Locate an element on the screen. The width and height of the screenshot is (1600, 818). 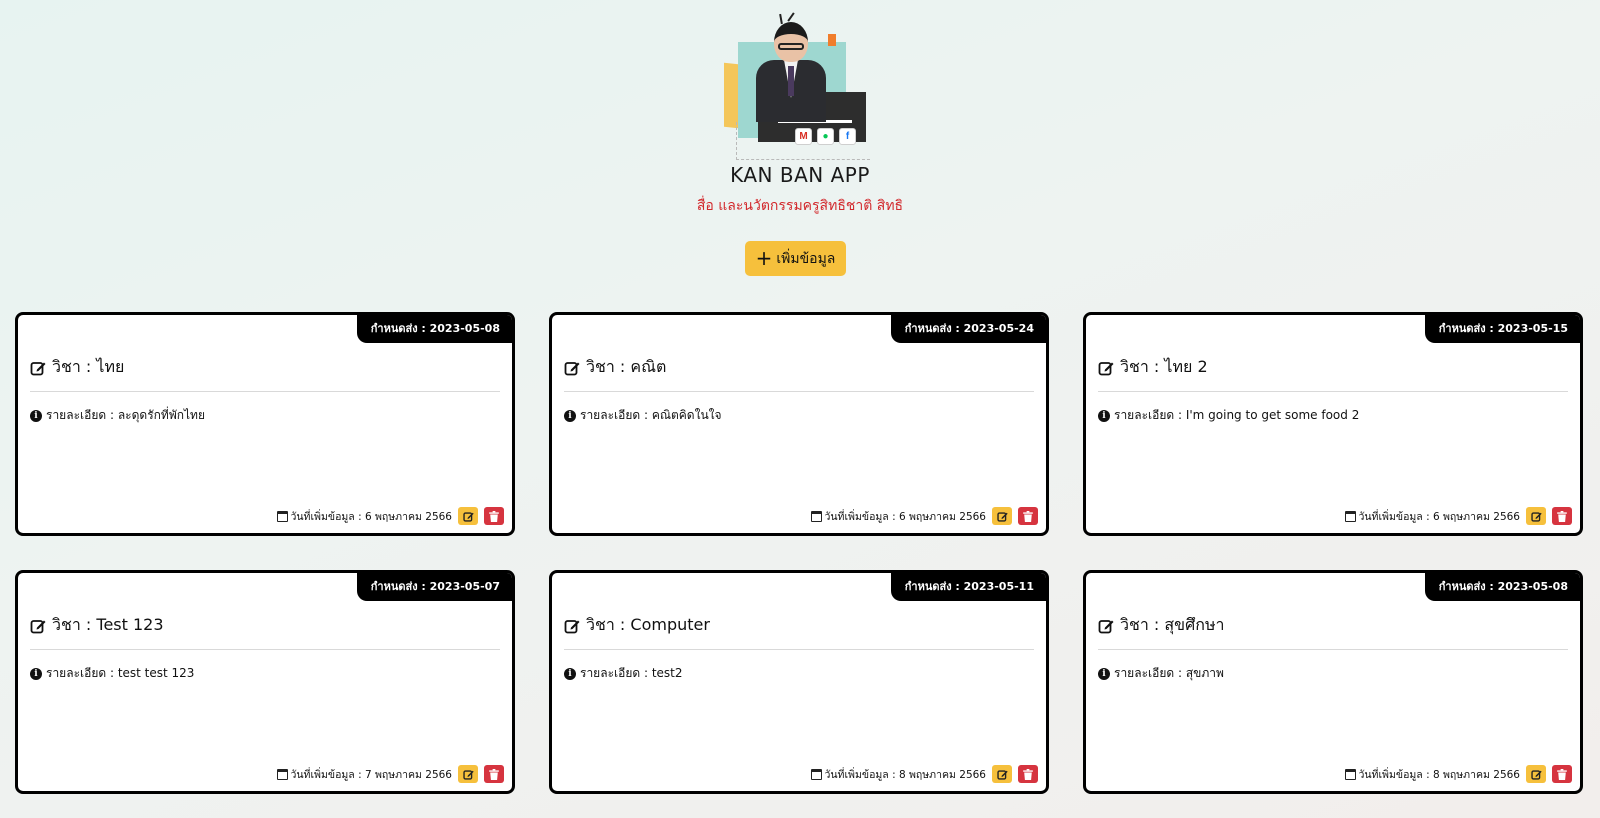
gmail-icon: M is located at coordinates (803, 136).